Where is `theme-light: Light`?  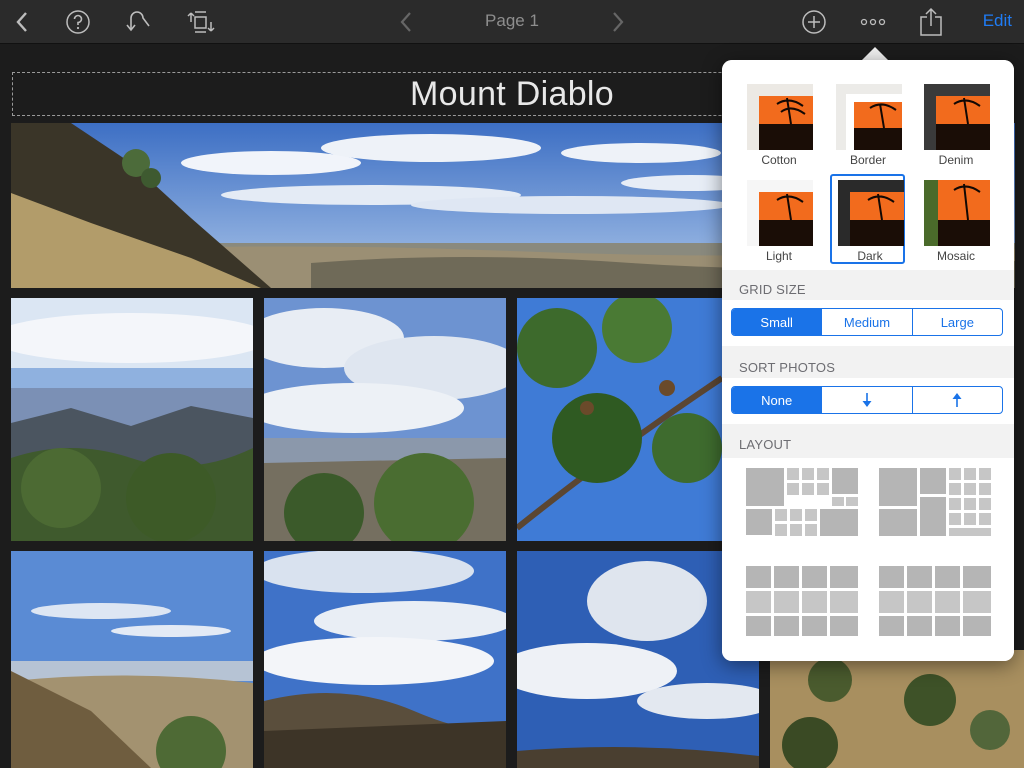 theme-light: Light is located at coordinates (779, 220).